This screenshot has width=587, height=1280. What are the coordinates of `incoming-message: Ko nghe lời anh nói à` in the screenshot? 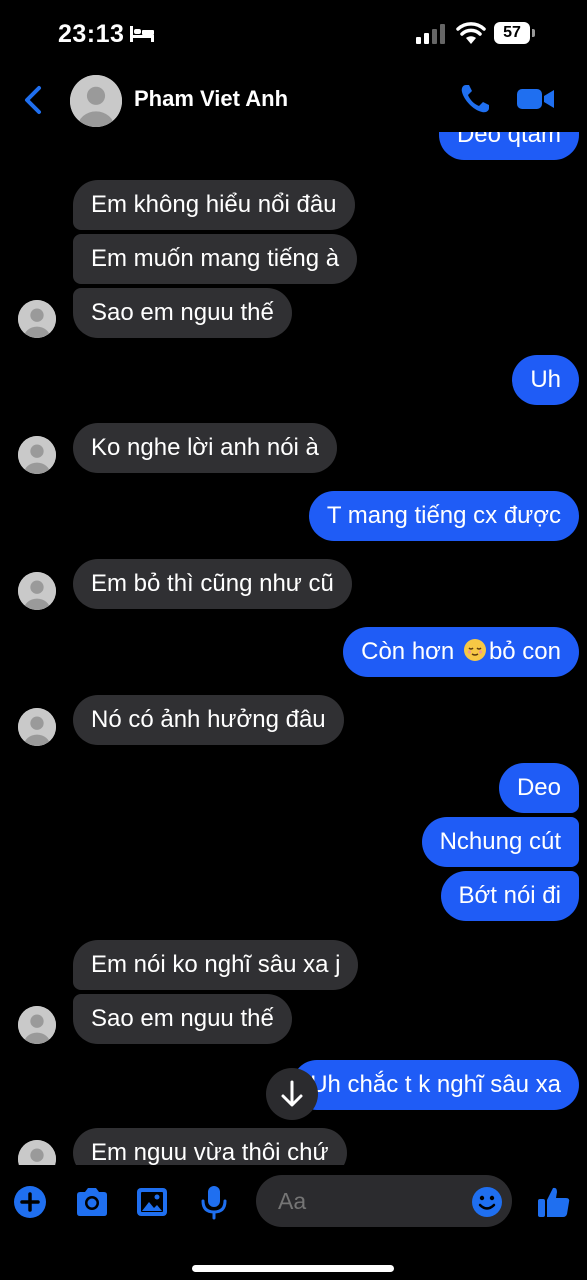 It's located at (205, 448).